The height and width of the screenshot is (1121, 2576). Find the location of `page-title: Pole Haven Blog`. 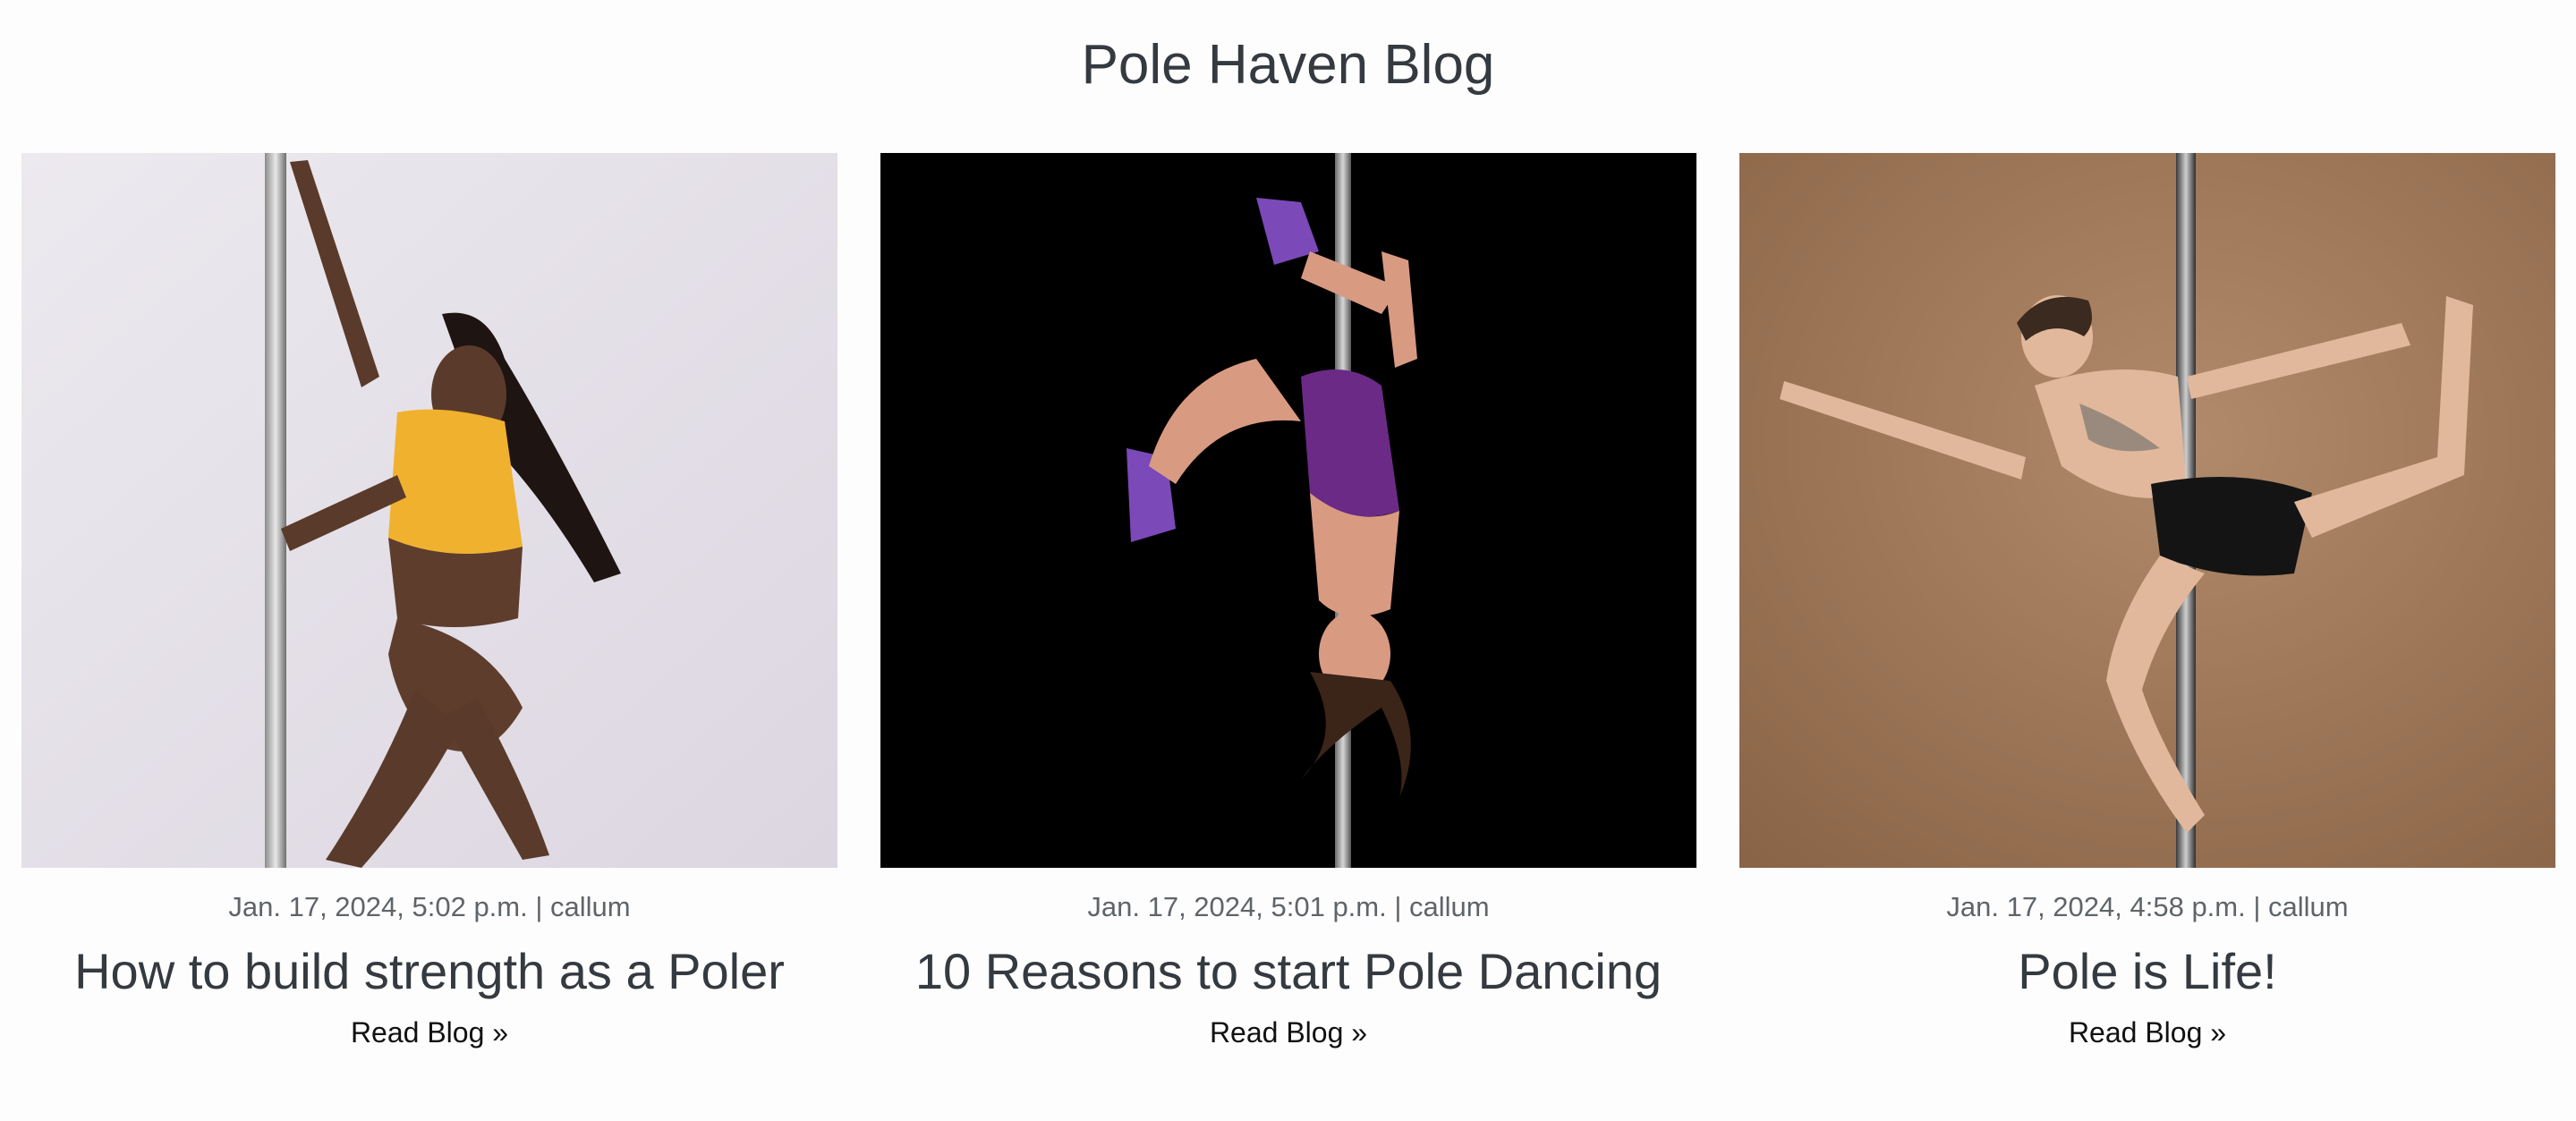

page-title: Pole Haven Blog is located at coordinates (1288, 65).